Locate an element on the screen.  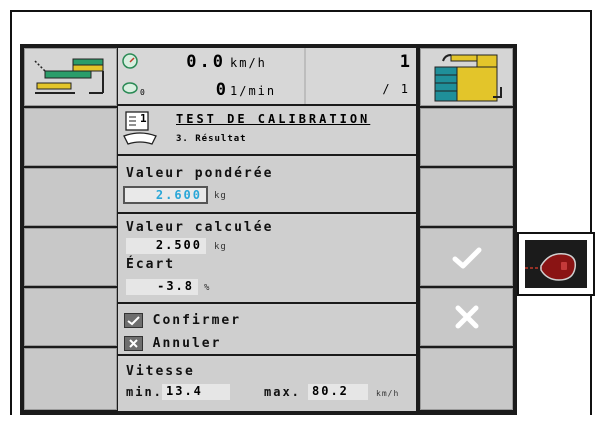
cancel-softkey is located at coordinates (466, 317).